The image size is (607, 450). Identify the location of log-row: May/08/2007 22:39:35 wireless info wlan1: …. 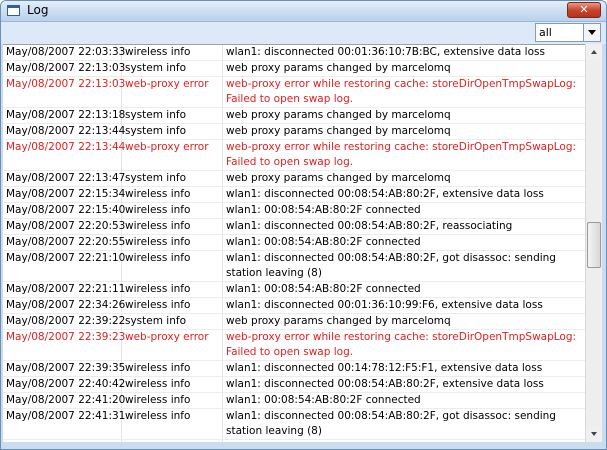
(294, 369).